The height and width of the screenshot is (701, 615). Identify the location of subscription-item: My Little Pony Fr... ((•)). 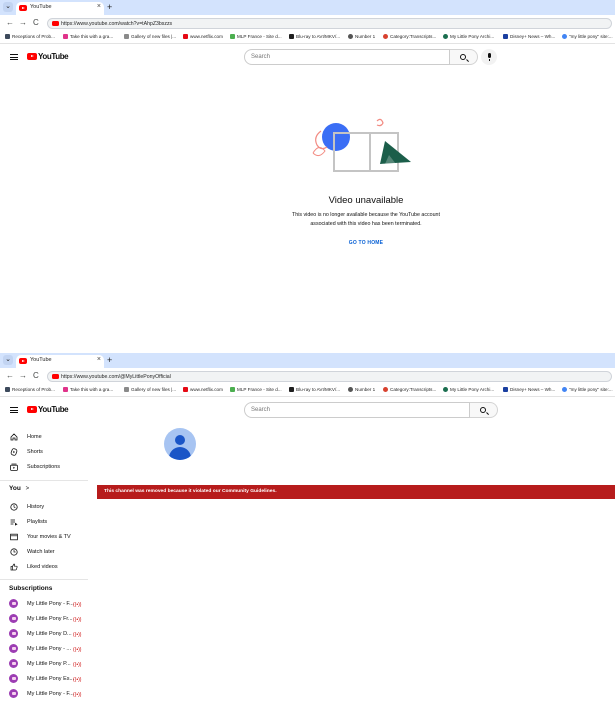
(44, 619).